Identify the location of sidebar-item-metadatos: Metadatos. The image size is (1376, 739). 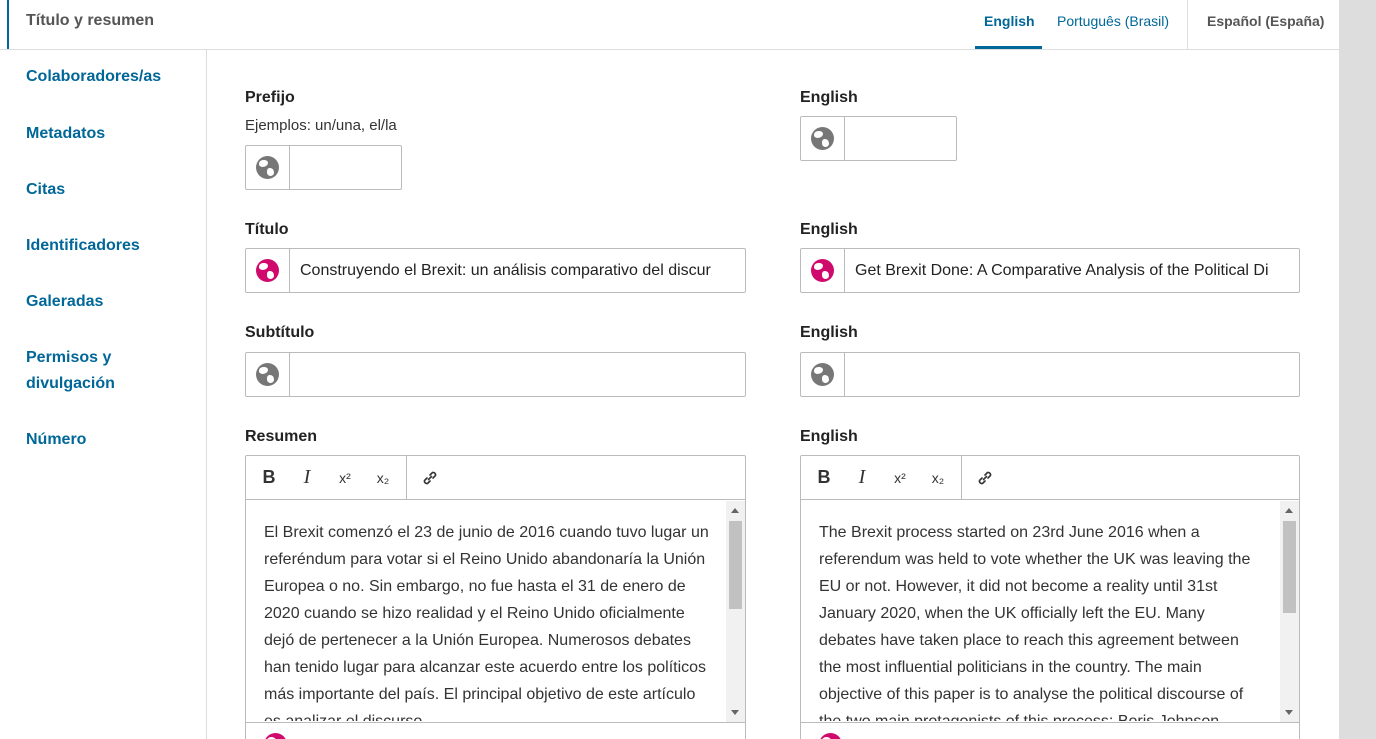
(65, 134).